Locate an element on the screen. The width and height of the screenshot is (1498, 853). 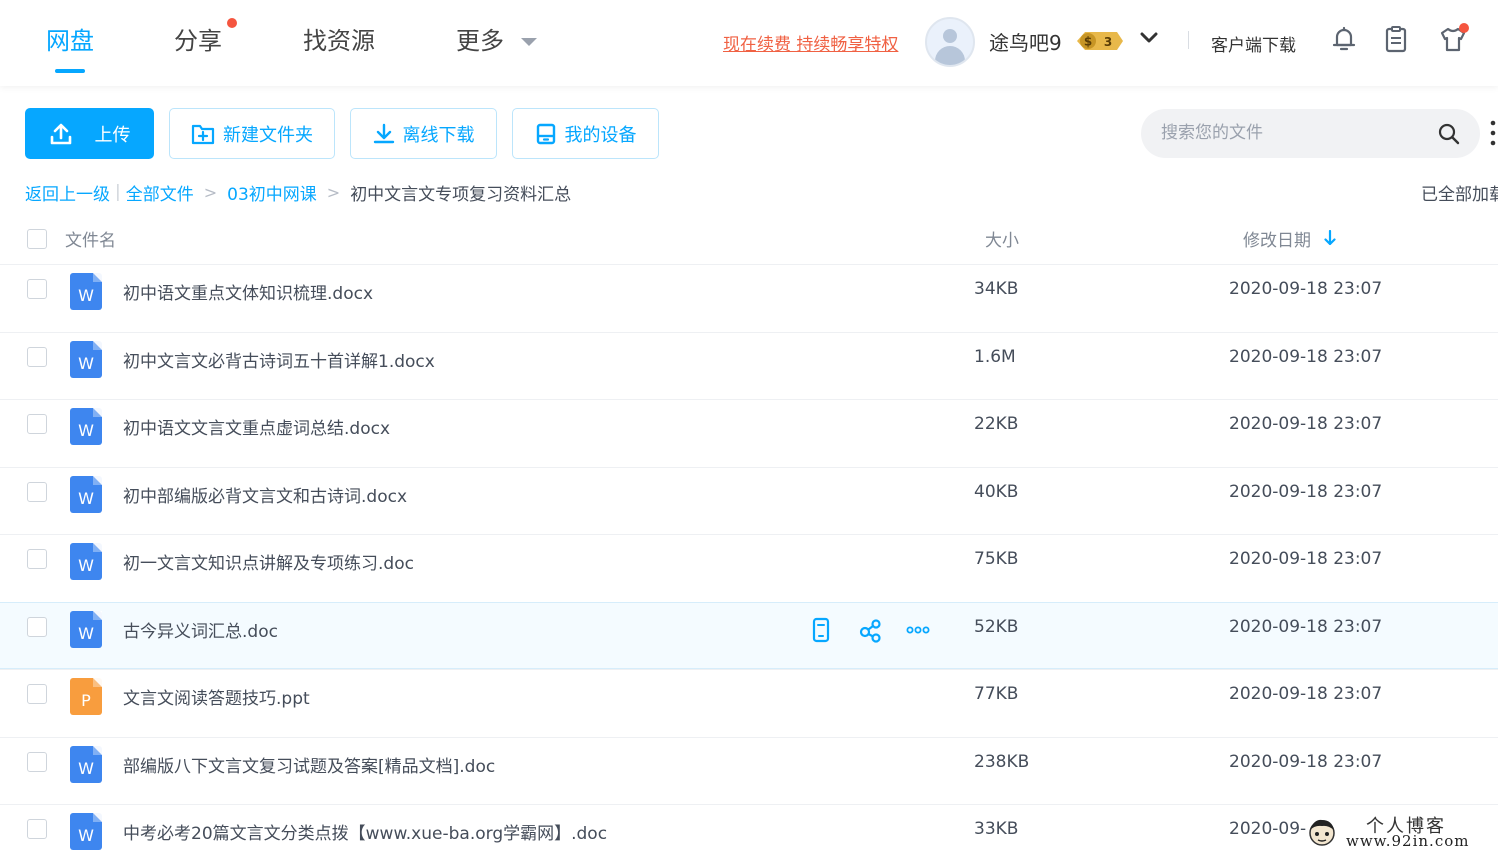
breadcrumb: 返回上一级 | 全部文件 > 03初中网课 > 初中文言文专项复习资料汇总 is located at coordinates (298, 192).